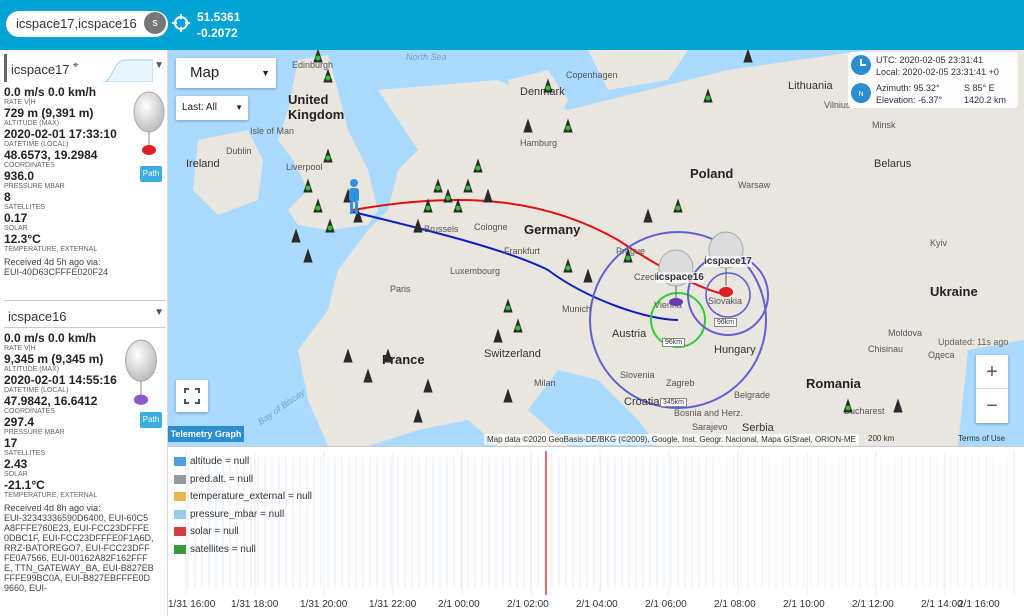 This screenshot has height=616, width=1024. I want to click on telemetry-graph-tab: Telemetry Graph, so click(206, 434).